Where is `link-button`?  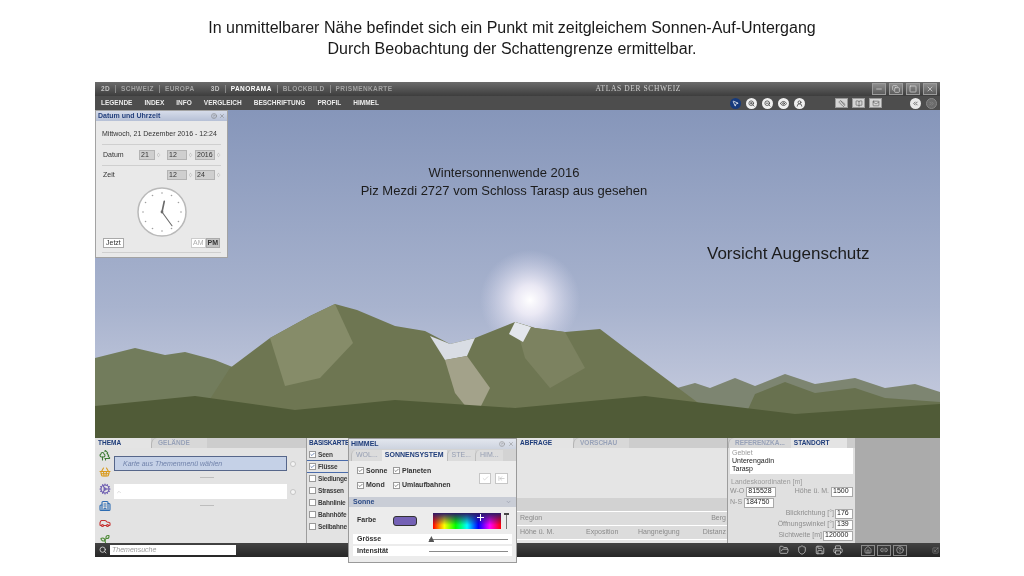
link-button is located at coordinates (884, 550).